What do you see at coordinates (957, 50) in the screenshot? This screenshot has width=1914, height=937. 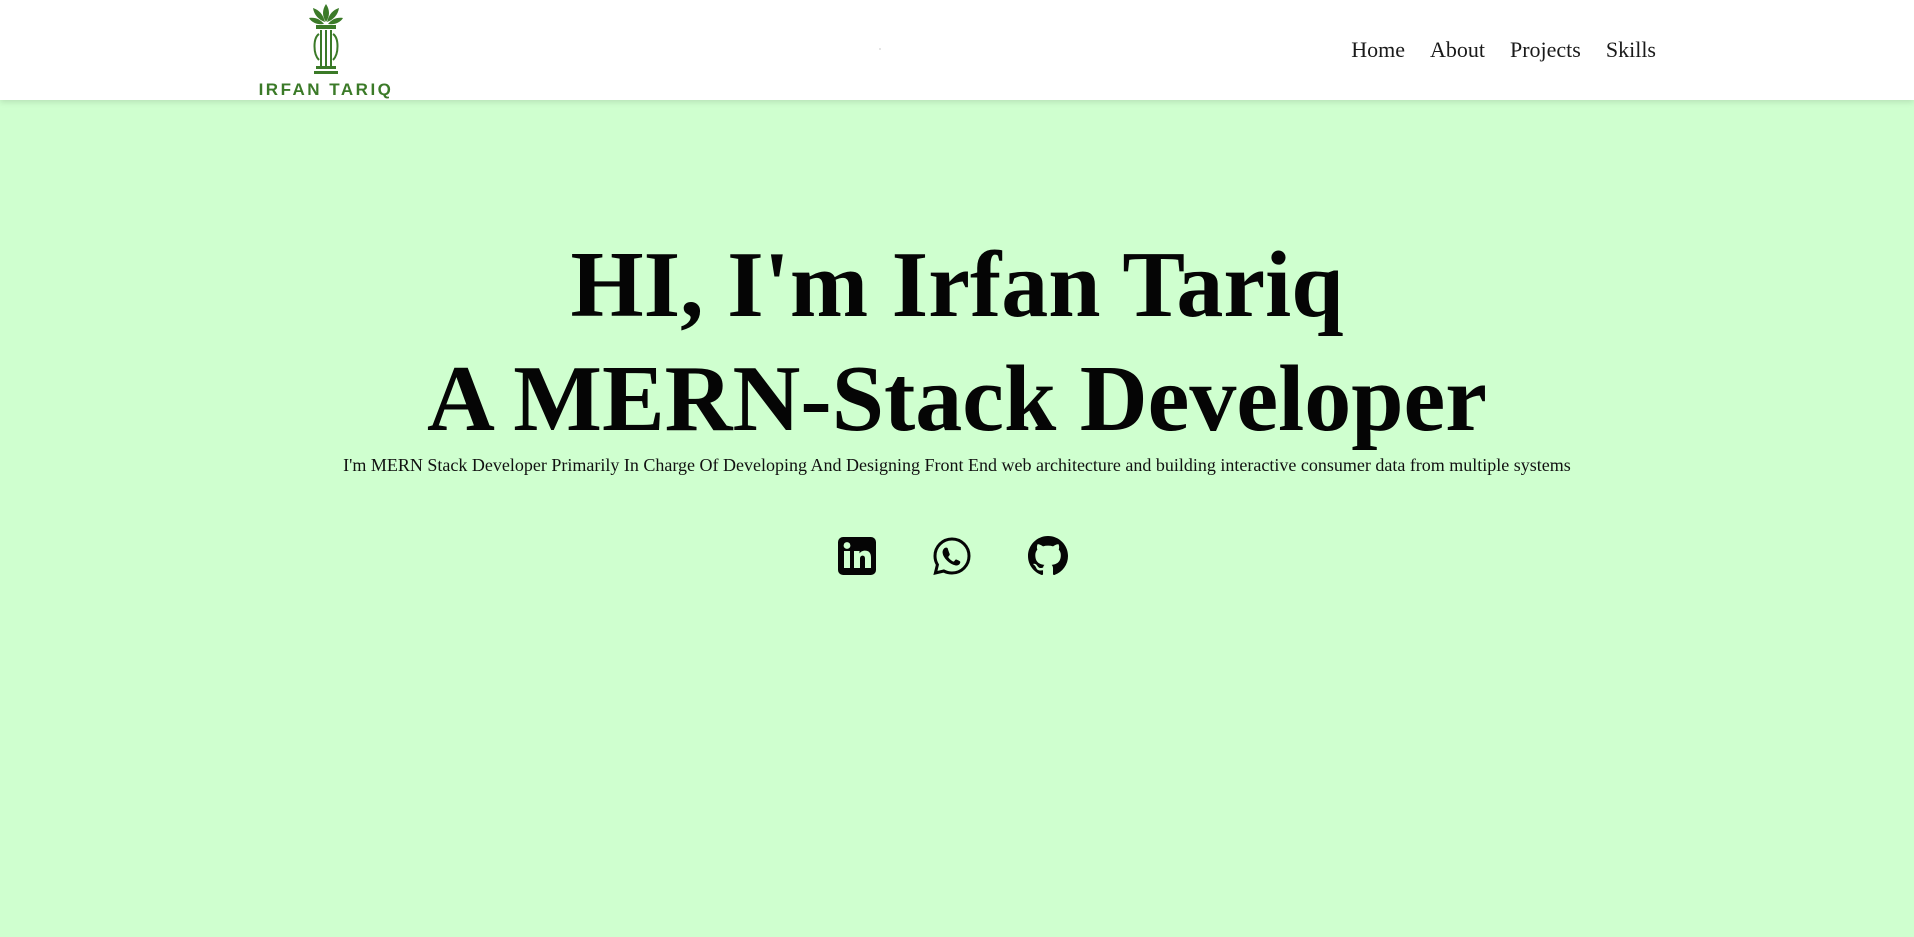 I see `navbar: IRFAN TARIQ Home About Projects Skills` at bounding box center [957, 50].